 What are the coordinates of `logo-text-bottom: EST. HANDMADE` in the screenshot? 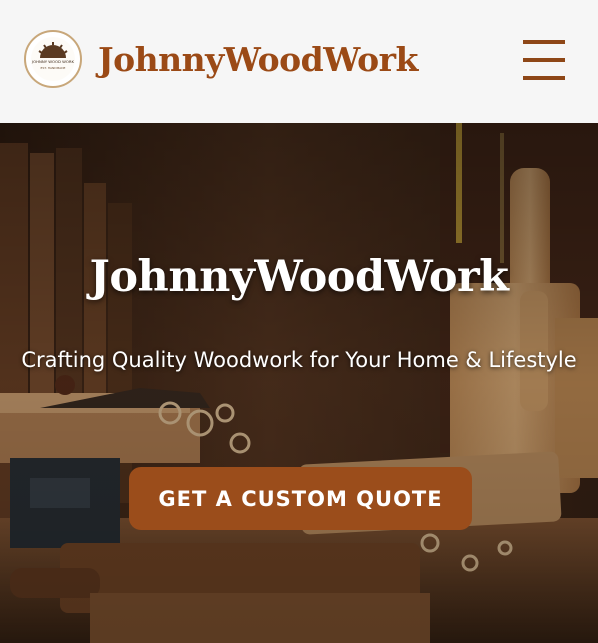 It's located at (53, 68).